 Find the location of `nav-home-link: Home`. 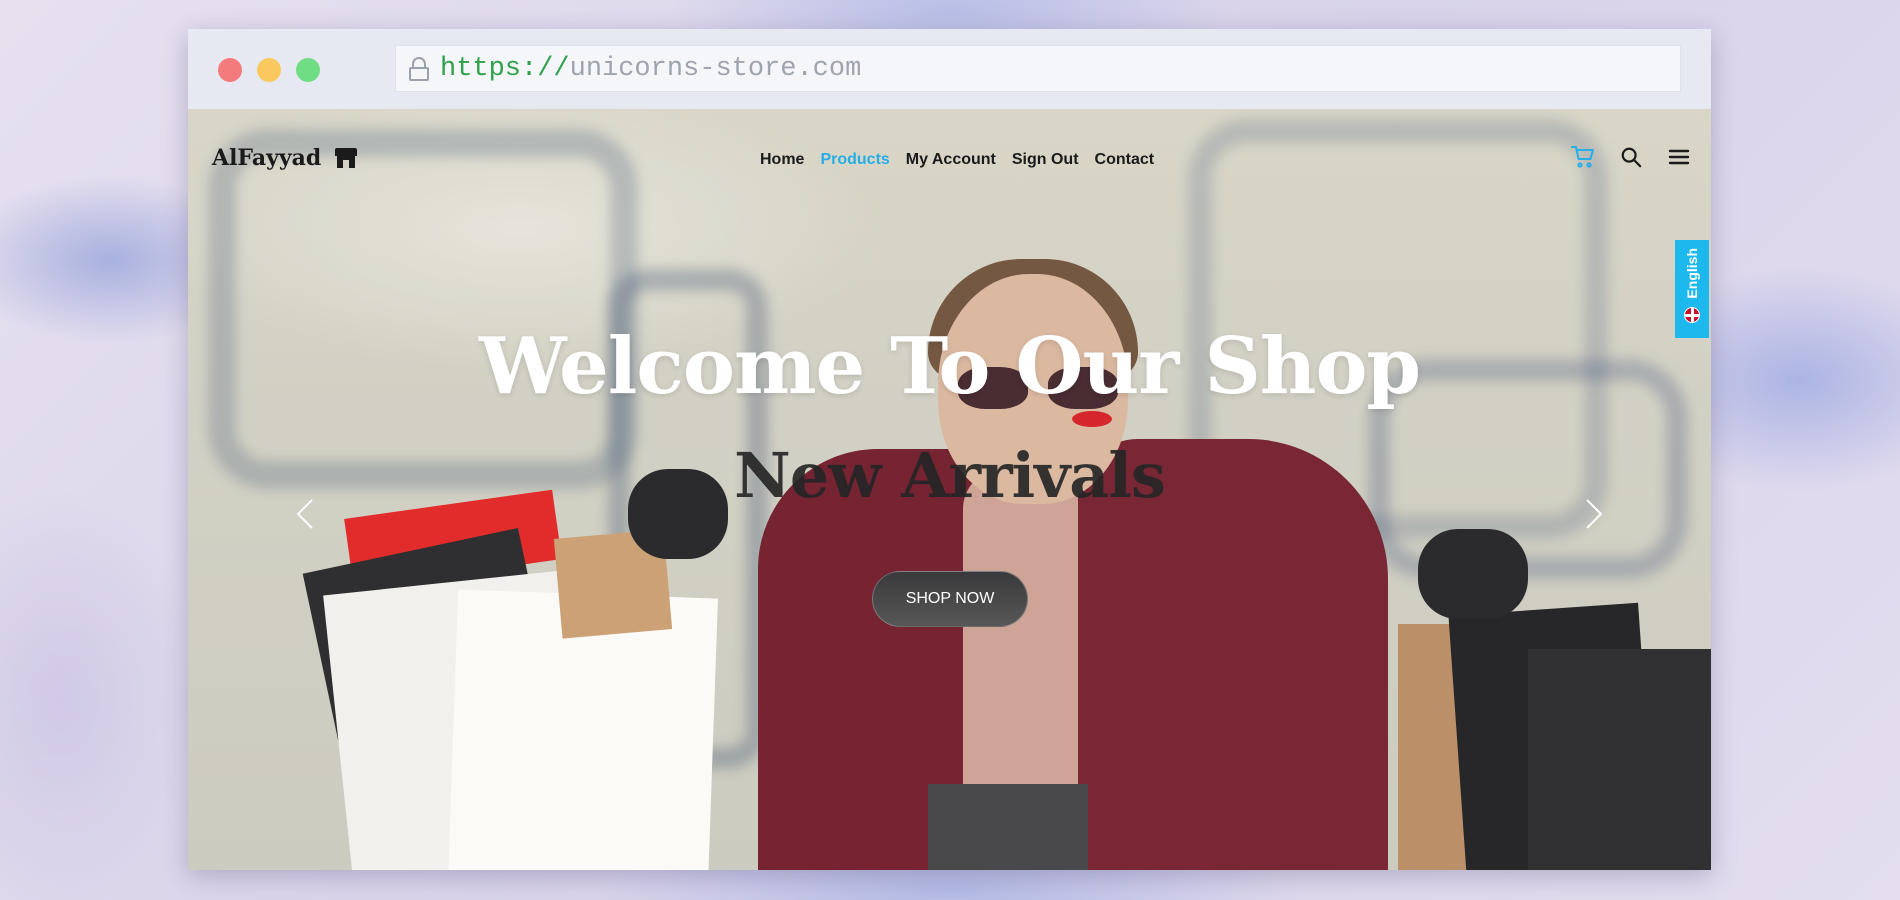

nav-home-link: Home is located at coordinates (782, 160).